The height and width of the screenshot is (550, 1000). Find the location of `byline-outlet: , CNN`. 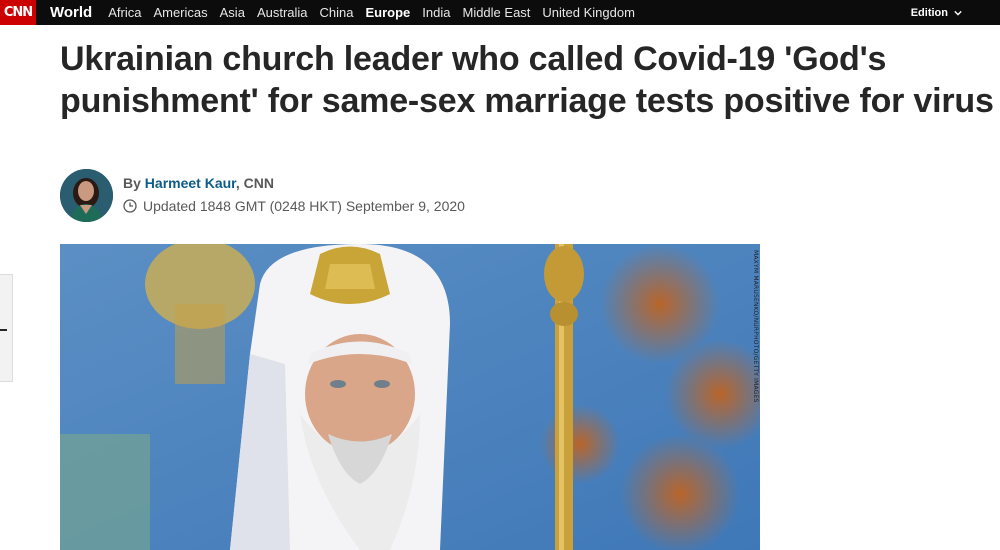

byline-outlet: , CNN is located at coordinates (254, 183).